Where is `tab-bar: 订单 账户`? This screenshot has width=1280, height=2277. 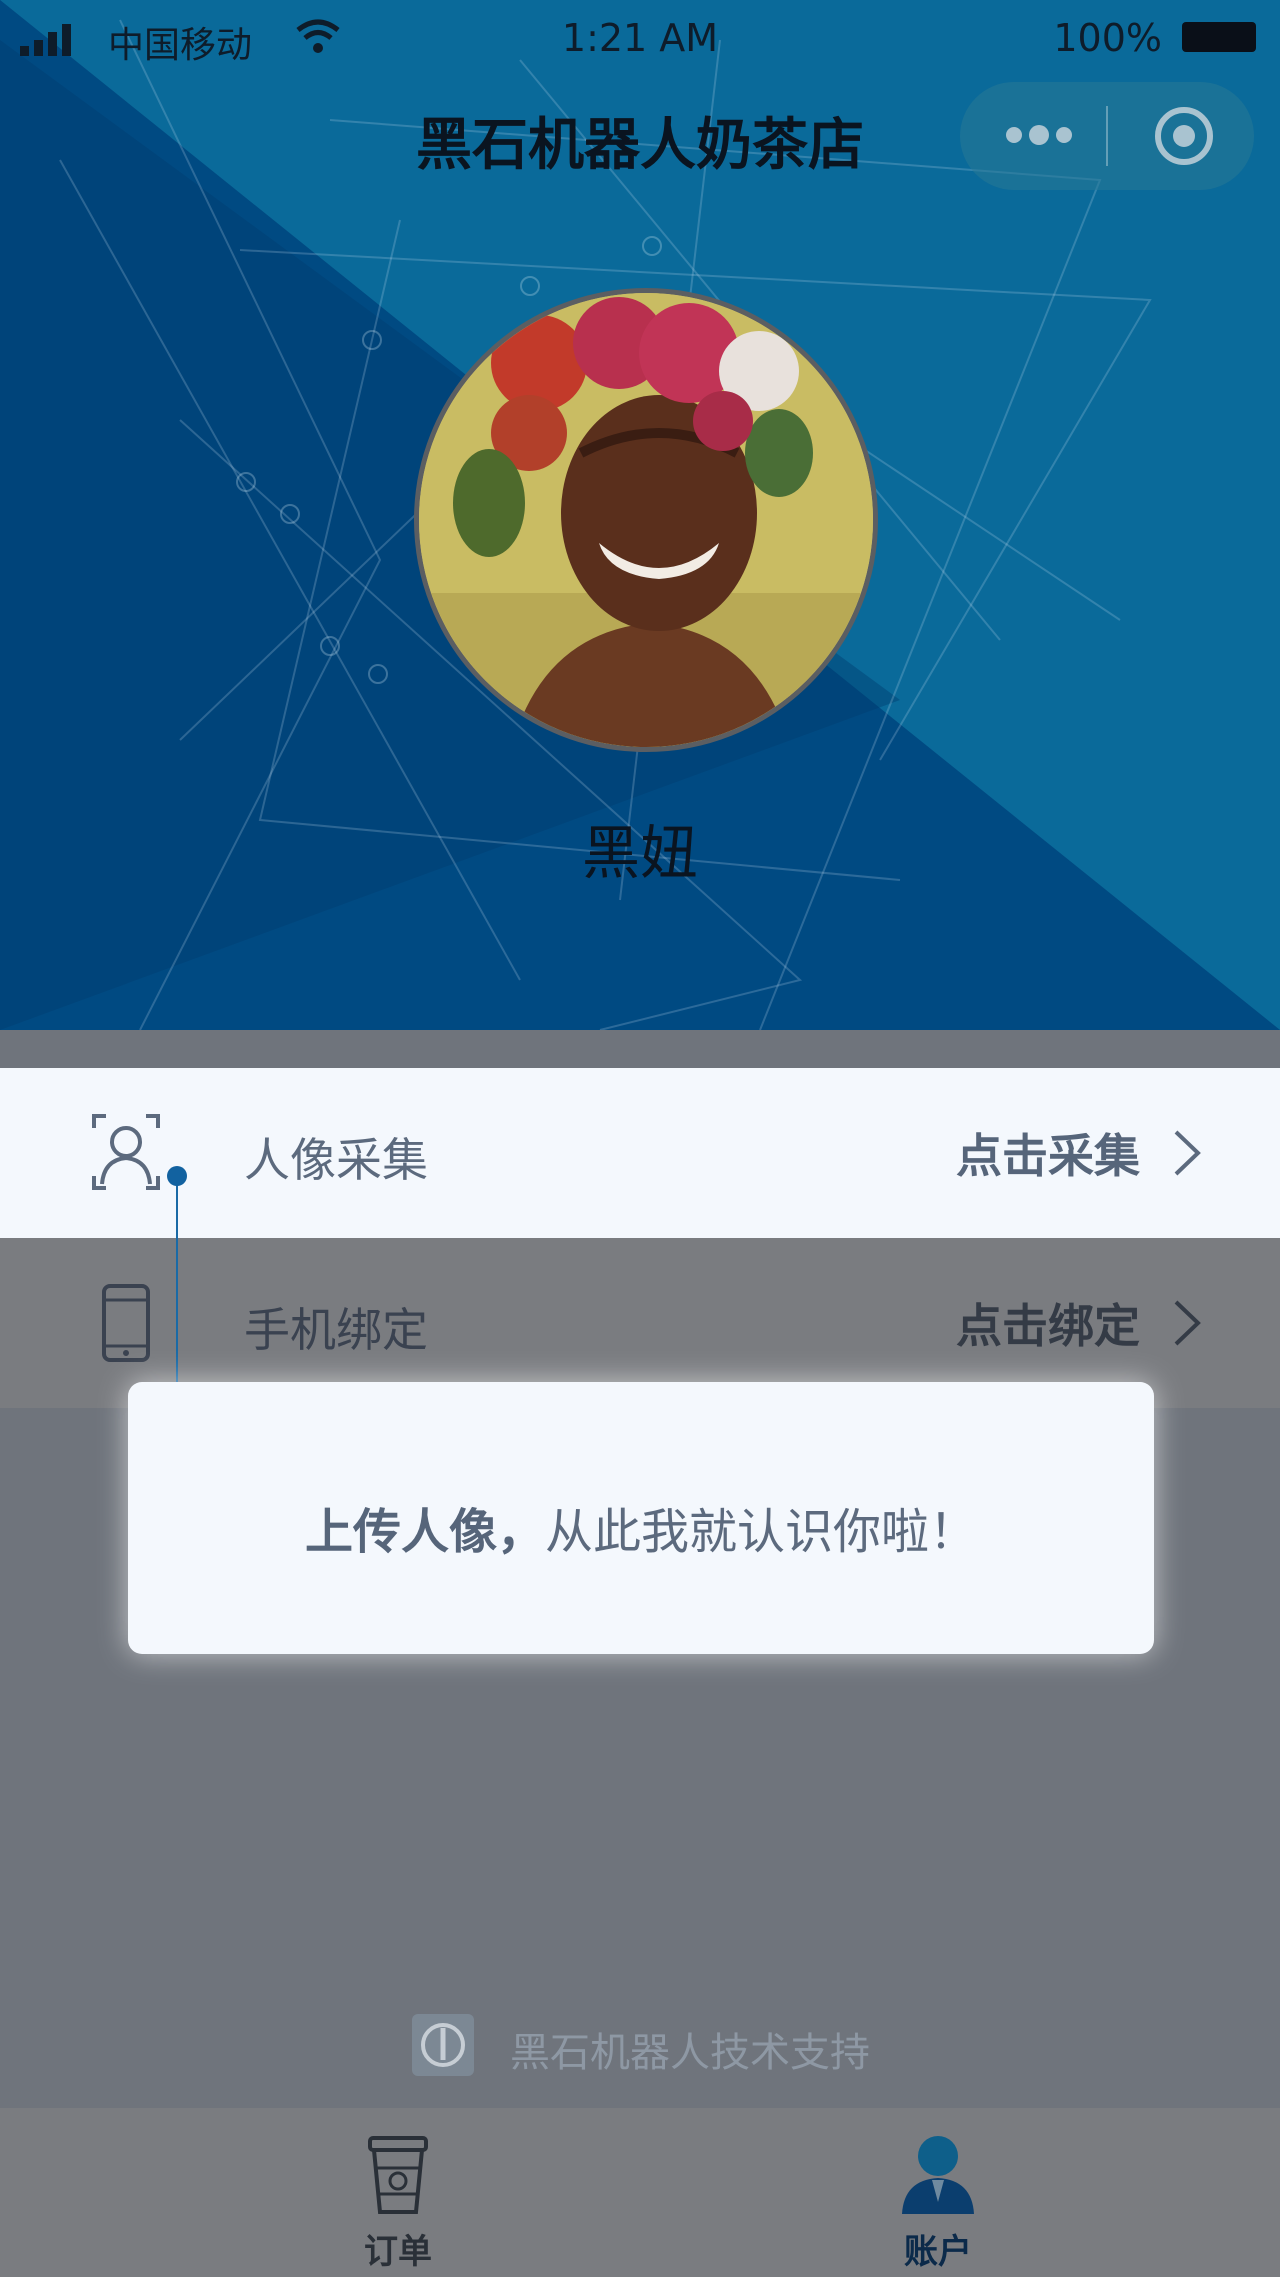 tab-bar: 订单 账户 is located at coordinates (640, 2192).